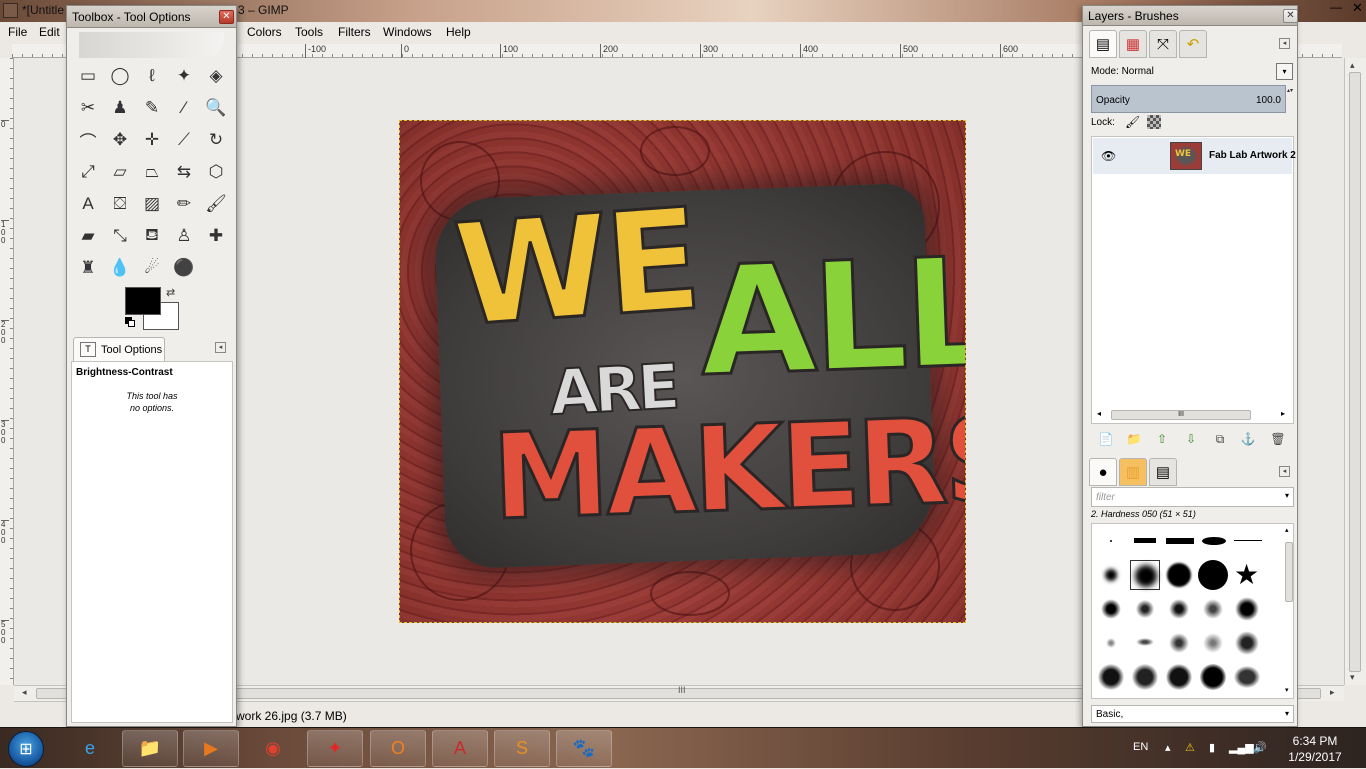 The width and height of the screenshot is (1366, 769). What do you see at coordinates (1163, 472) in the screenshot?
I see `tab-gradients: ▤` at bounding box center [1163, 472].